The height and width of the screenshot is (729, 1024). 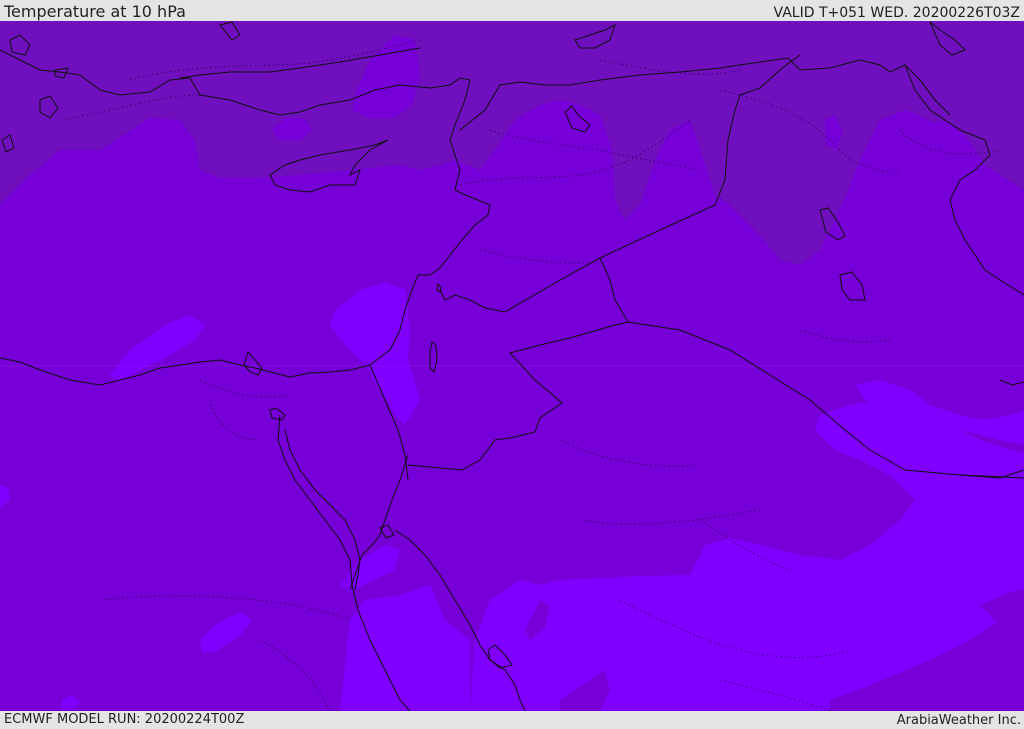 What do you see at coordinates (95, 11) in the screenshot?
I see `map-title: Temperature at 10 hPa` at bounding box center [95, 11].